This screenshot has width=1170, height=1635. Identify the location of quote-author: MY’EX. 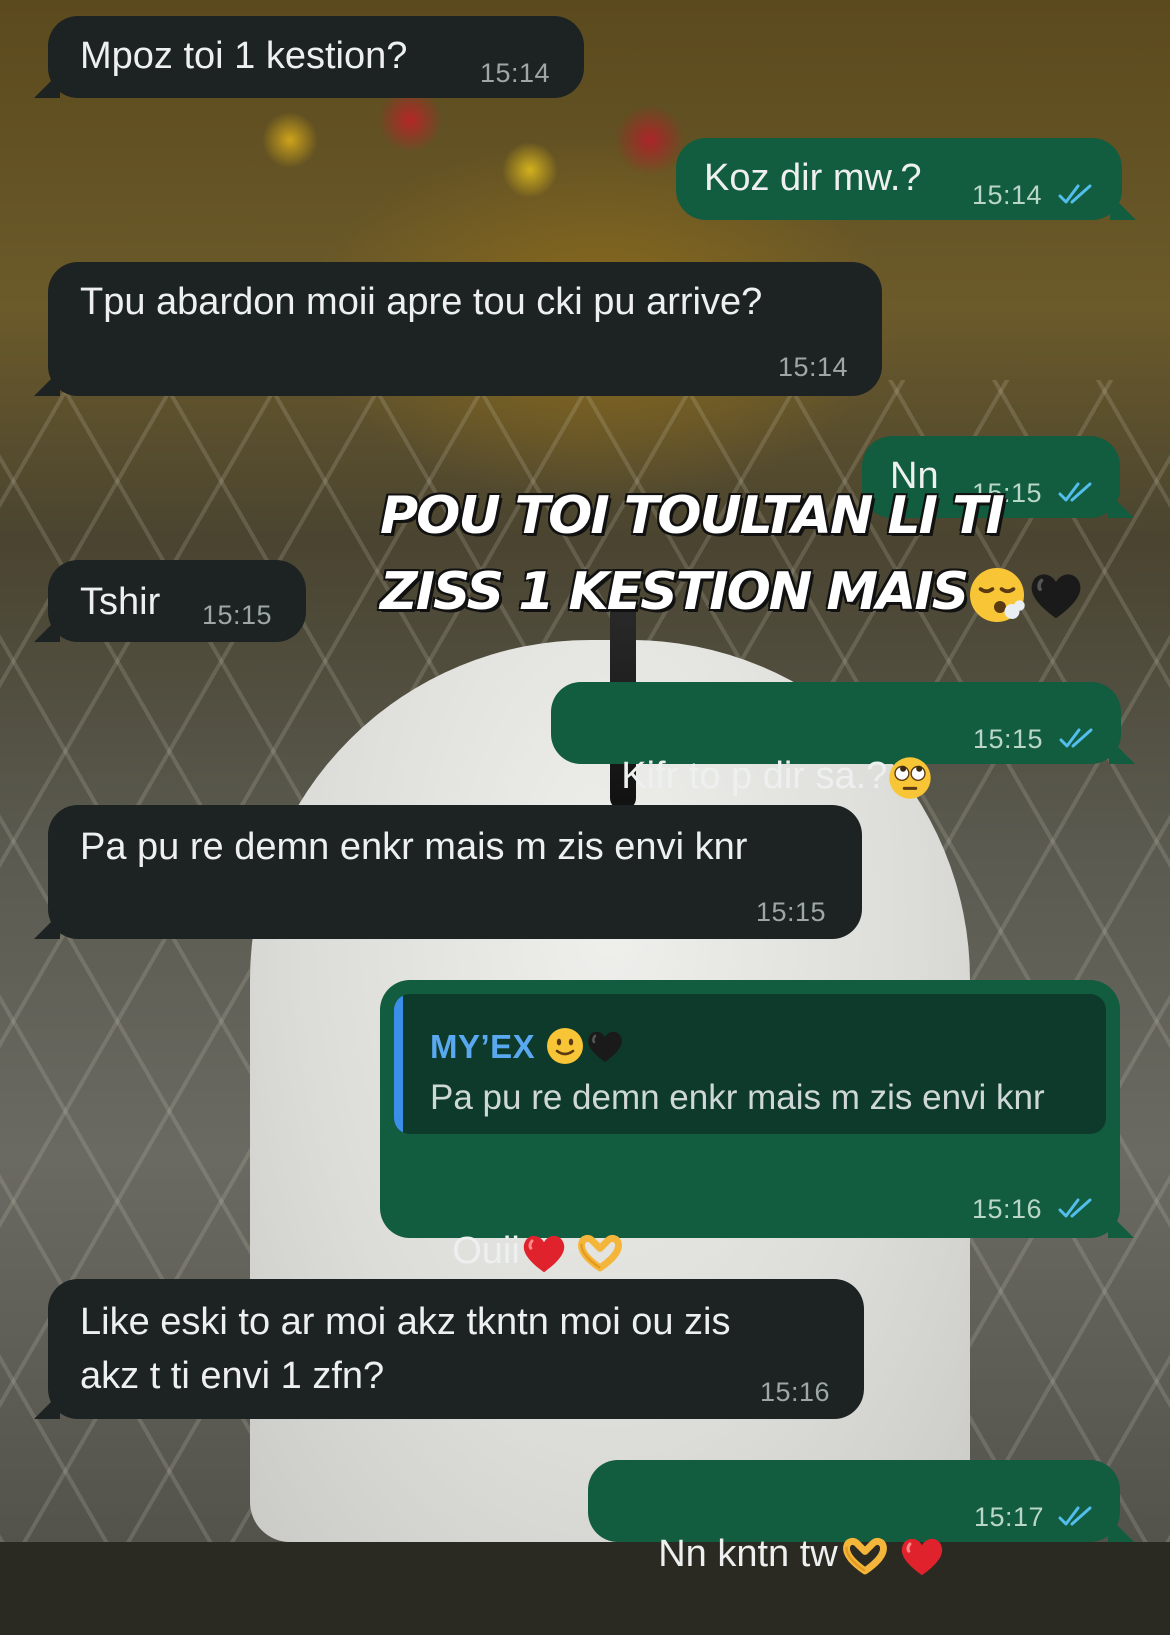
(483, 1046).